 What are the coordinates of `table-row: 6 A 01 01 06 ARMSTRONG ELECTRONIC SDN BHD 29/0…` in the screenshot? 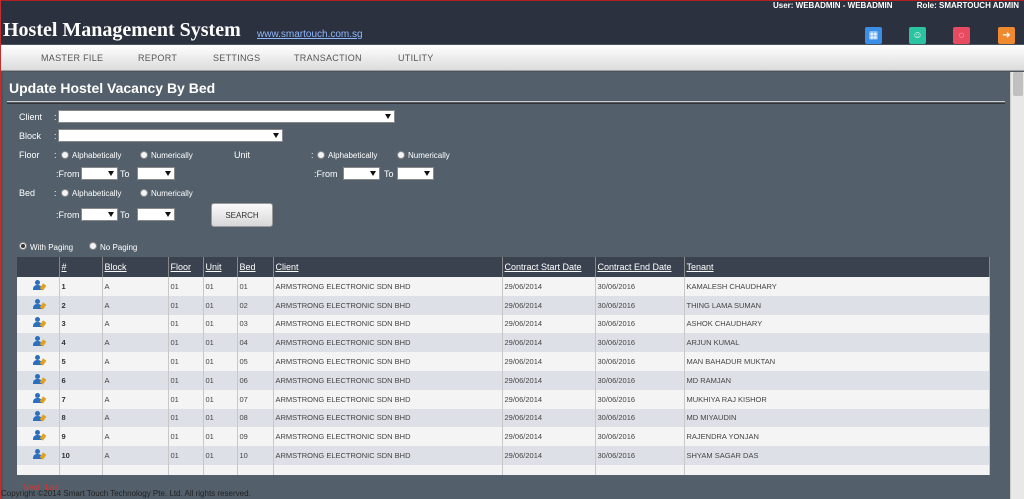 It's located at (503, 380).